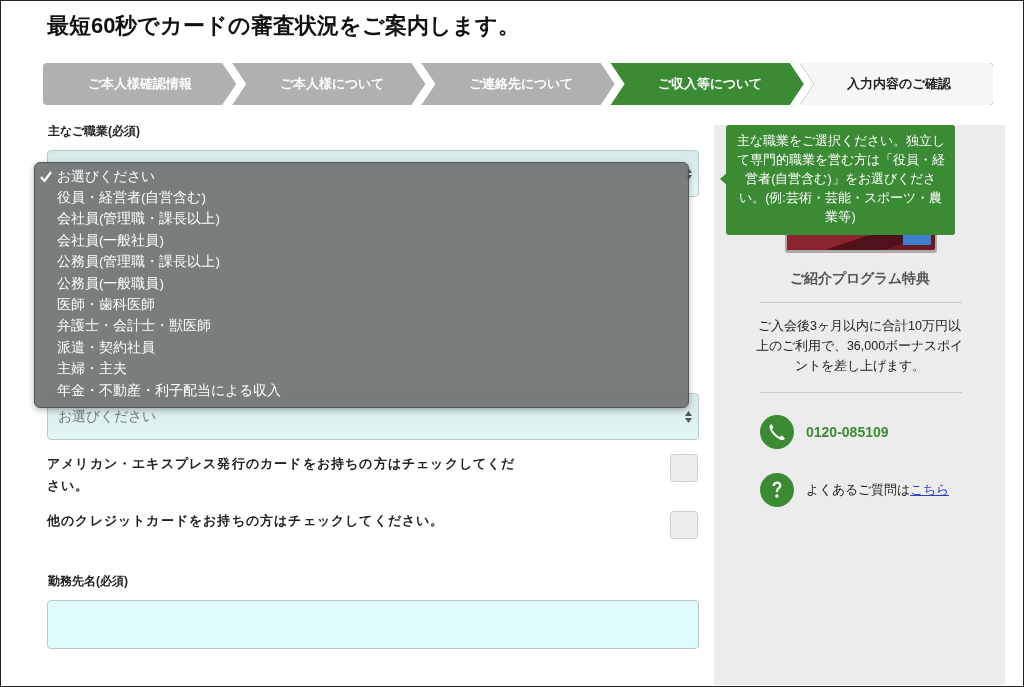  Describe the element at coordinates (707, 84) in the screenshot. I see `progress-step: ご収入等について` at that location.